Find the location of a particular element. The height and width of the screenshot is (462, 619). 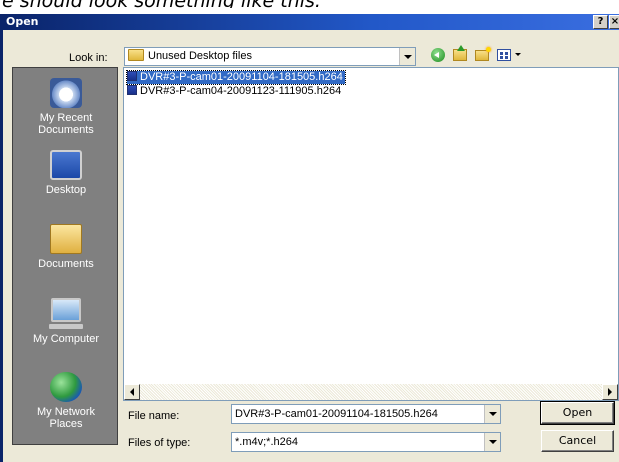

file-name-text: DVR#3-P-cam01-20091104-181505.h264 is located at coordinates (241, 77).